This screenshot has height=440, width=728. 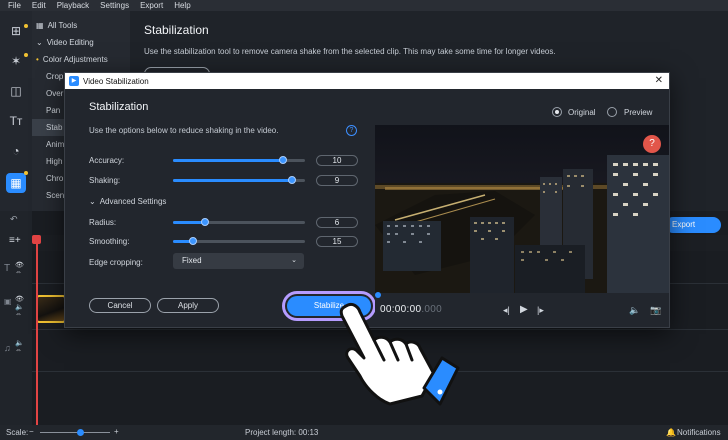 What do you see at coordinates (73, 5) in the screenshot?
I see `menu-playback: Playback` at bounding box center [73, 5].